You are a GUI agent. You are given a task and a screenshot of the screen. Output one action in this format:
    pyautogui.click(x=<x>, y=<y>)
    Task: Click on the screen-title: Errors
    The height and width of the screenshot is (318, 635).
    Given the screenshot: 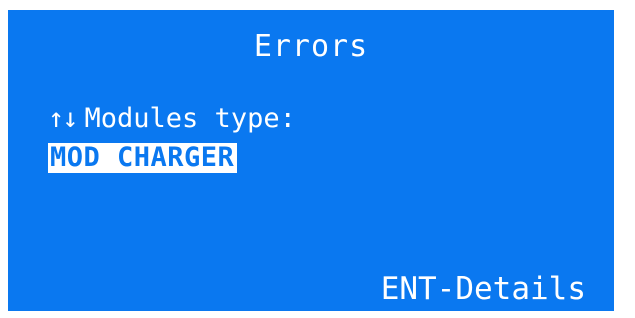 What is the action you would take?
    pyautogui.click(x=311, y=46)
    